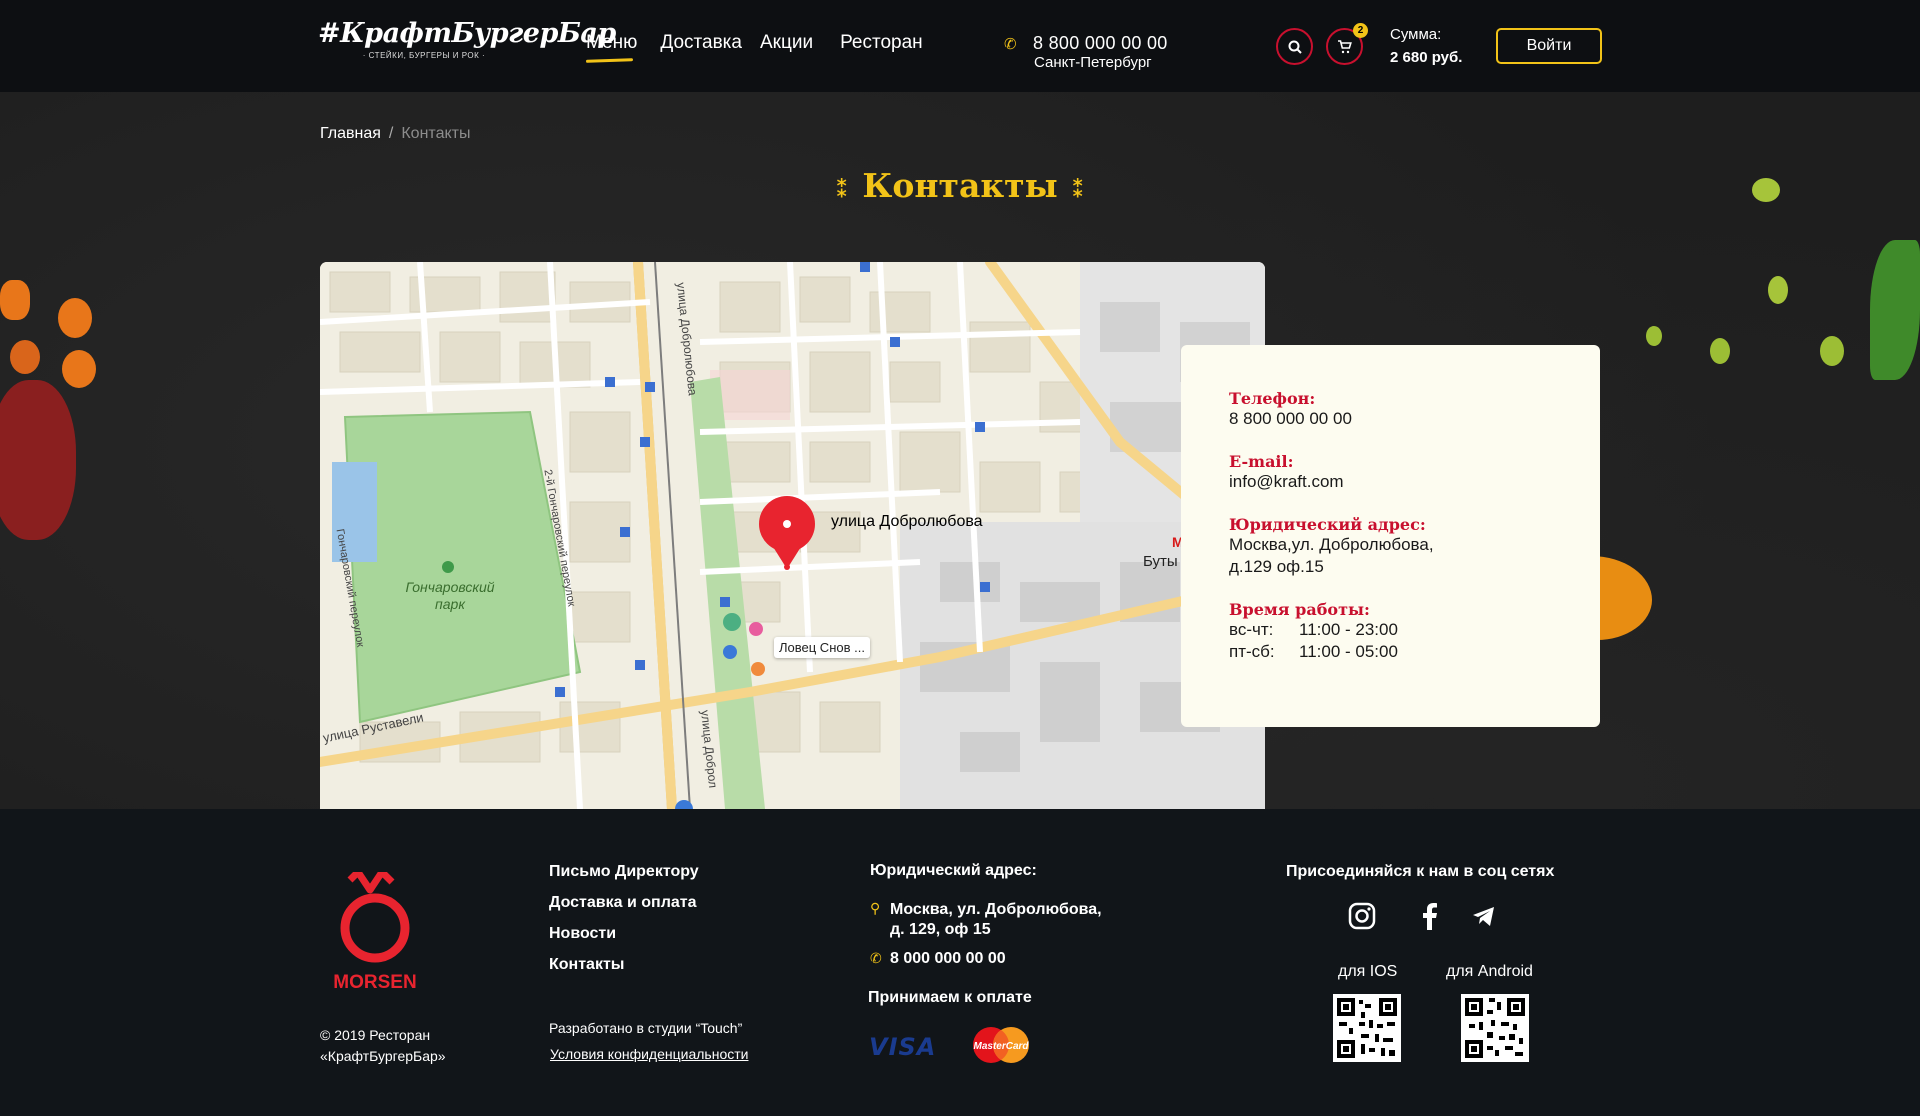 This screenshot has width=1920, height=1116. What do you see at coordinates (1348, 629) in the screenshot?
I see `hours-time: 11:00 - 23:00` at bounding box center [1348, 629].